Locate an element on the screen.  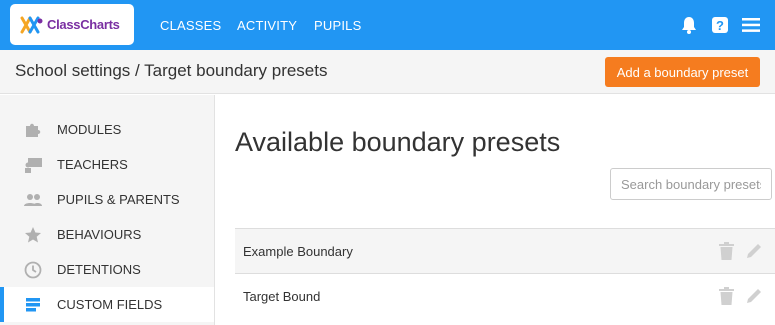
sidebar-item-label: MODULES is located at coordinates (89, 129).